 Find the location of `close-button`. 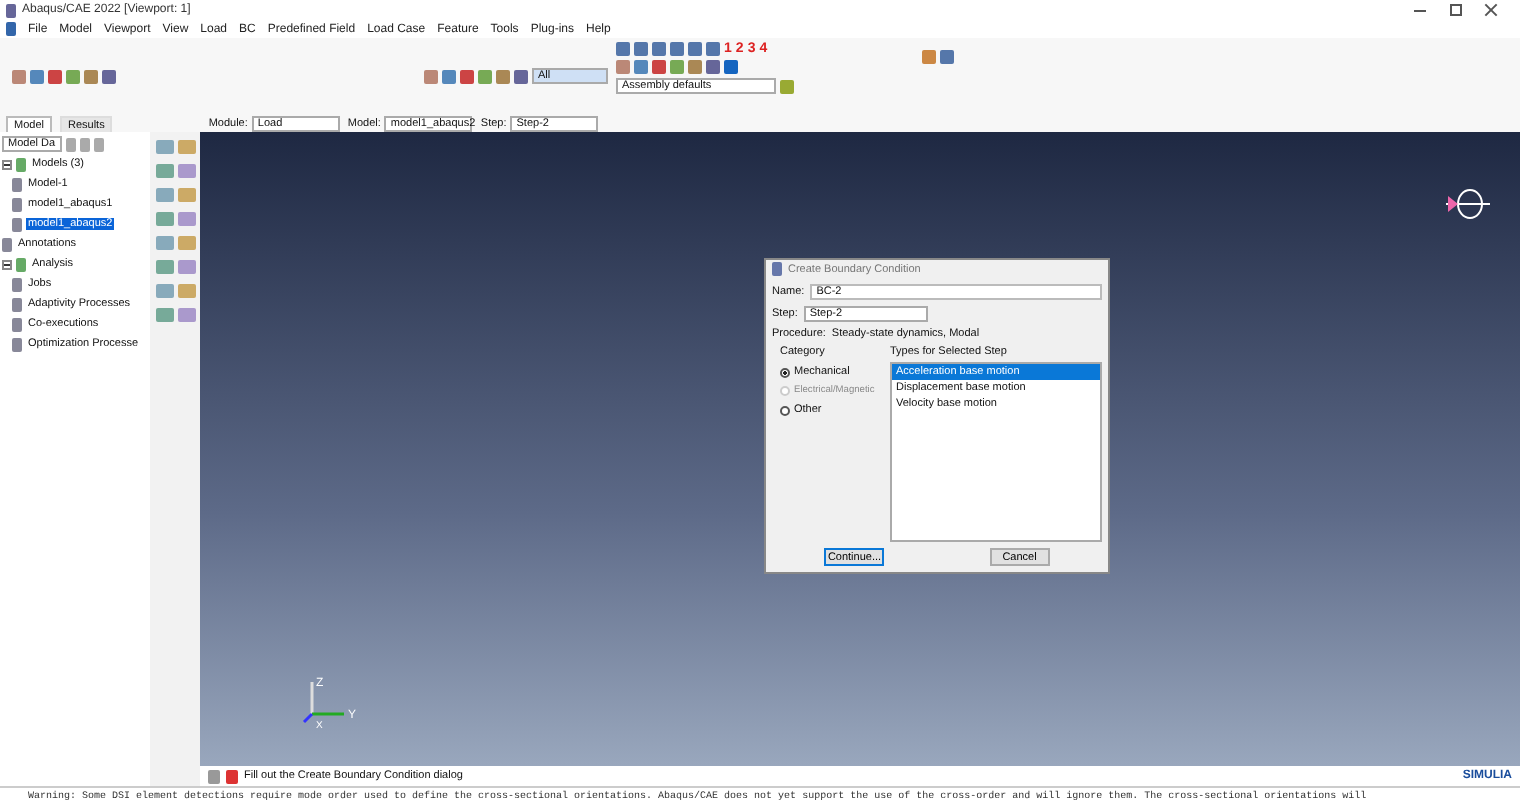

close-button is located at coordinates (1492, 10).